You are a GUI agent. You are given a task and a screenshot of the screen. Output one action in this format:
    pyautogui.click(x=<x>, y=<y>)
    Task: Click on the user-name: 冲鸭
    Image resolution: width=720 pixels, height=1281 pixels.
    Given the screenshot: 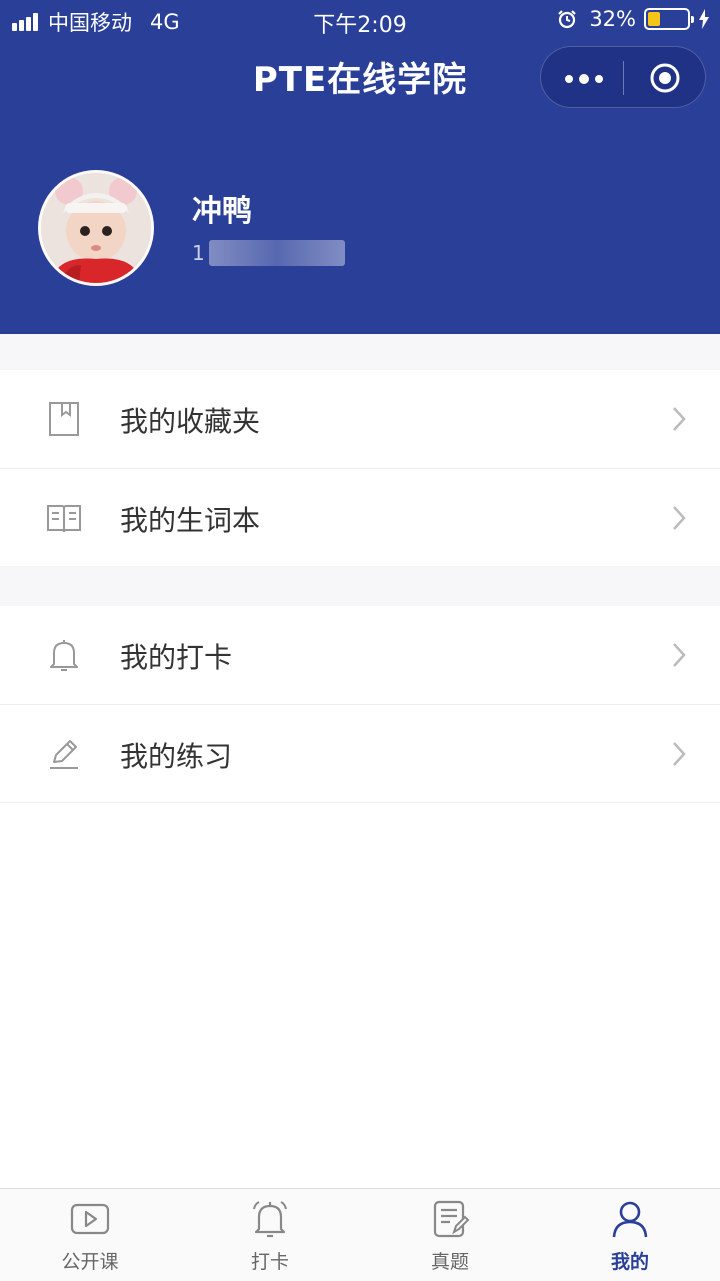 What is the action you would take?
    pyautogui.click(x=222, y=211)
    